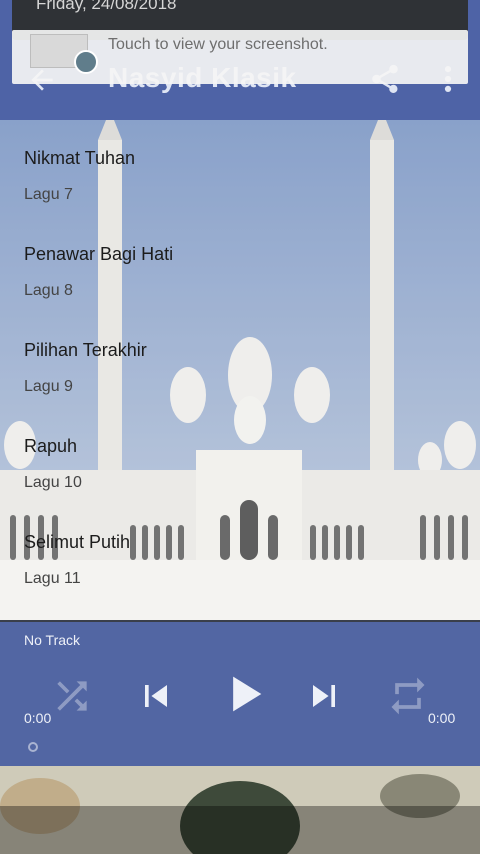 The width and height of the screenshot is (480, 854). What do you see at coordinates (80, 158) in the screenshot?
I see `song-title: Nikmat Tuhan` at bounding box center [80, 158].